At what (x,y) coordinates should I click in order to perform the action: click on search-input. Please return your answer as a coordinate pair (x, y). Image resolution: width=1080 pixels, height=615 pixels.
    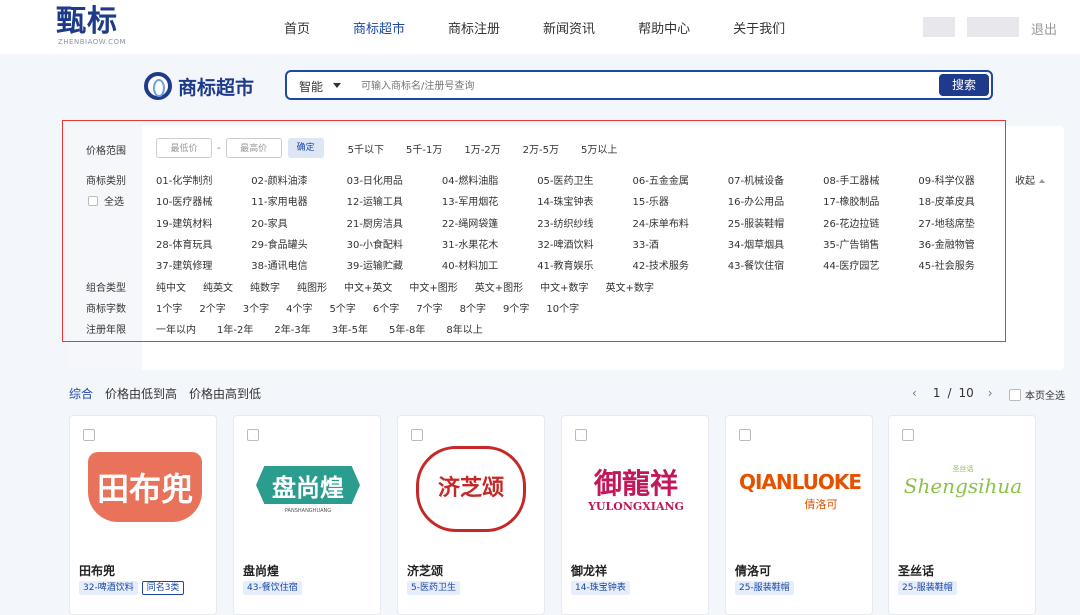
    Looking at the image, I should click on (641, 86).